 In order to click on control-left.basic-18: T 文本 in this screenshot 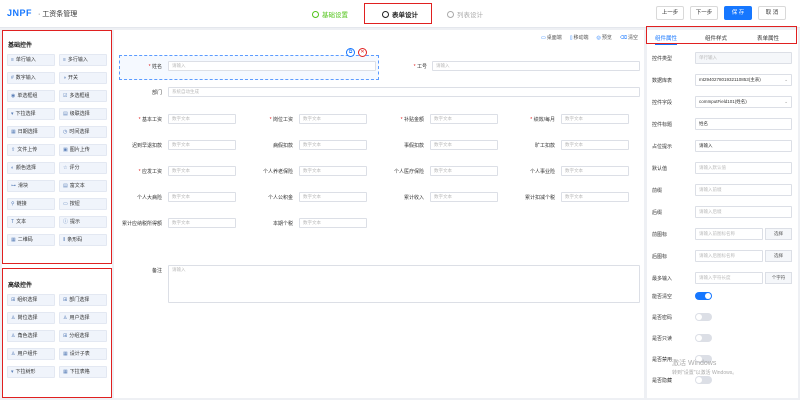, I will do `click(31, 222)`.